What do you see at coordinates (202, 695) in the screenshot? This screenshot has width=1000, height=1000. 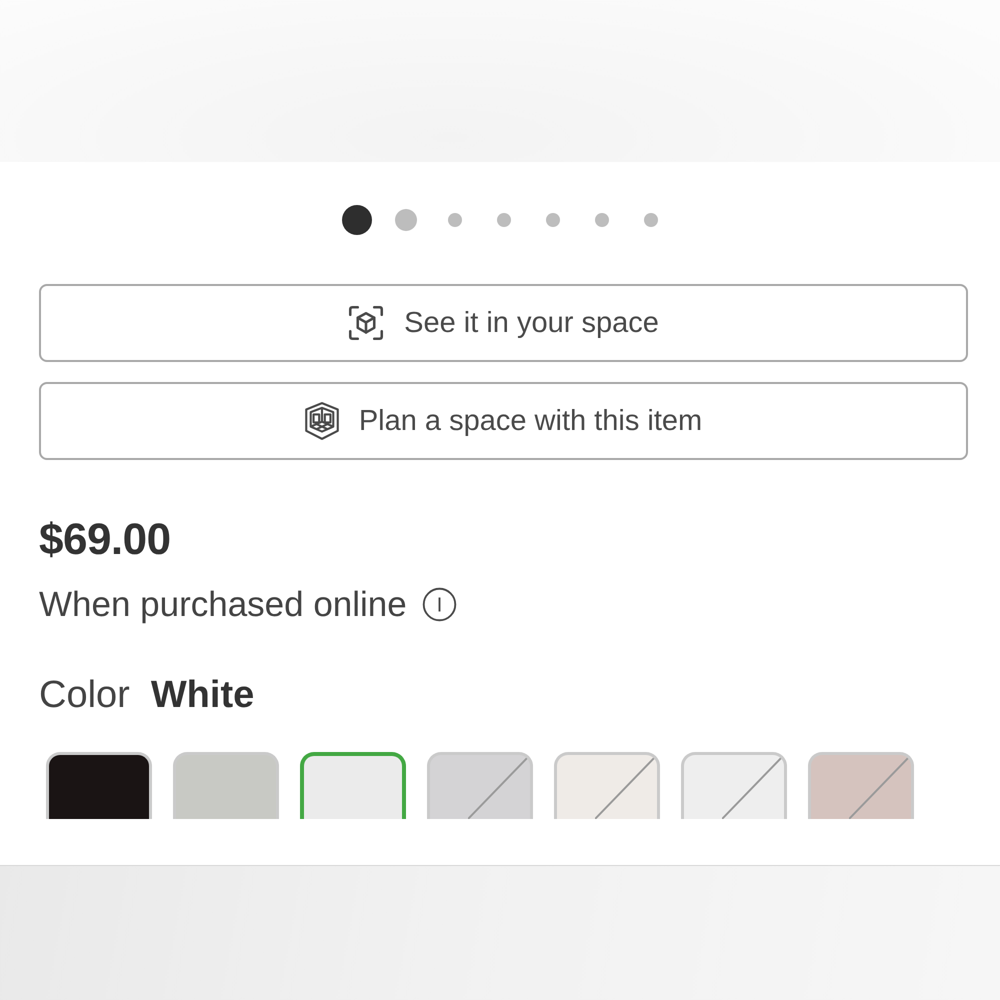 I see `selected-color-name: White` at bounding box center [202, 695].